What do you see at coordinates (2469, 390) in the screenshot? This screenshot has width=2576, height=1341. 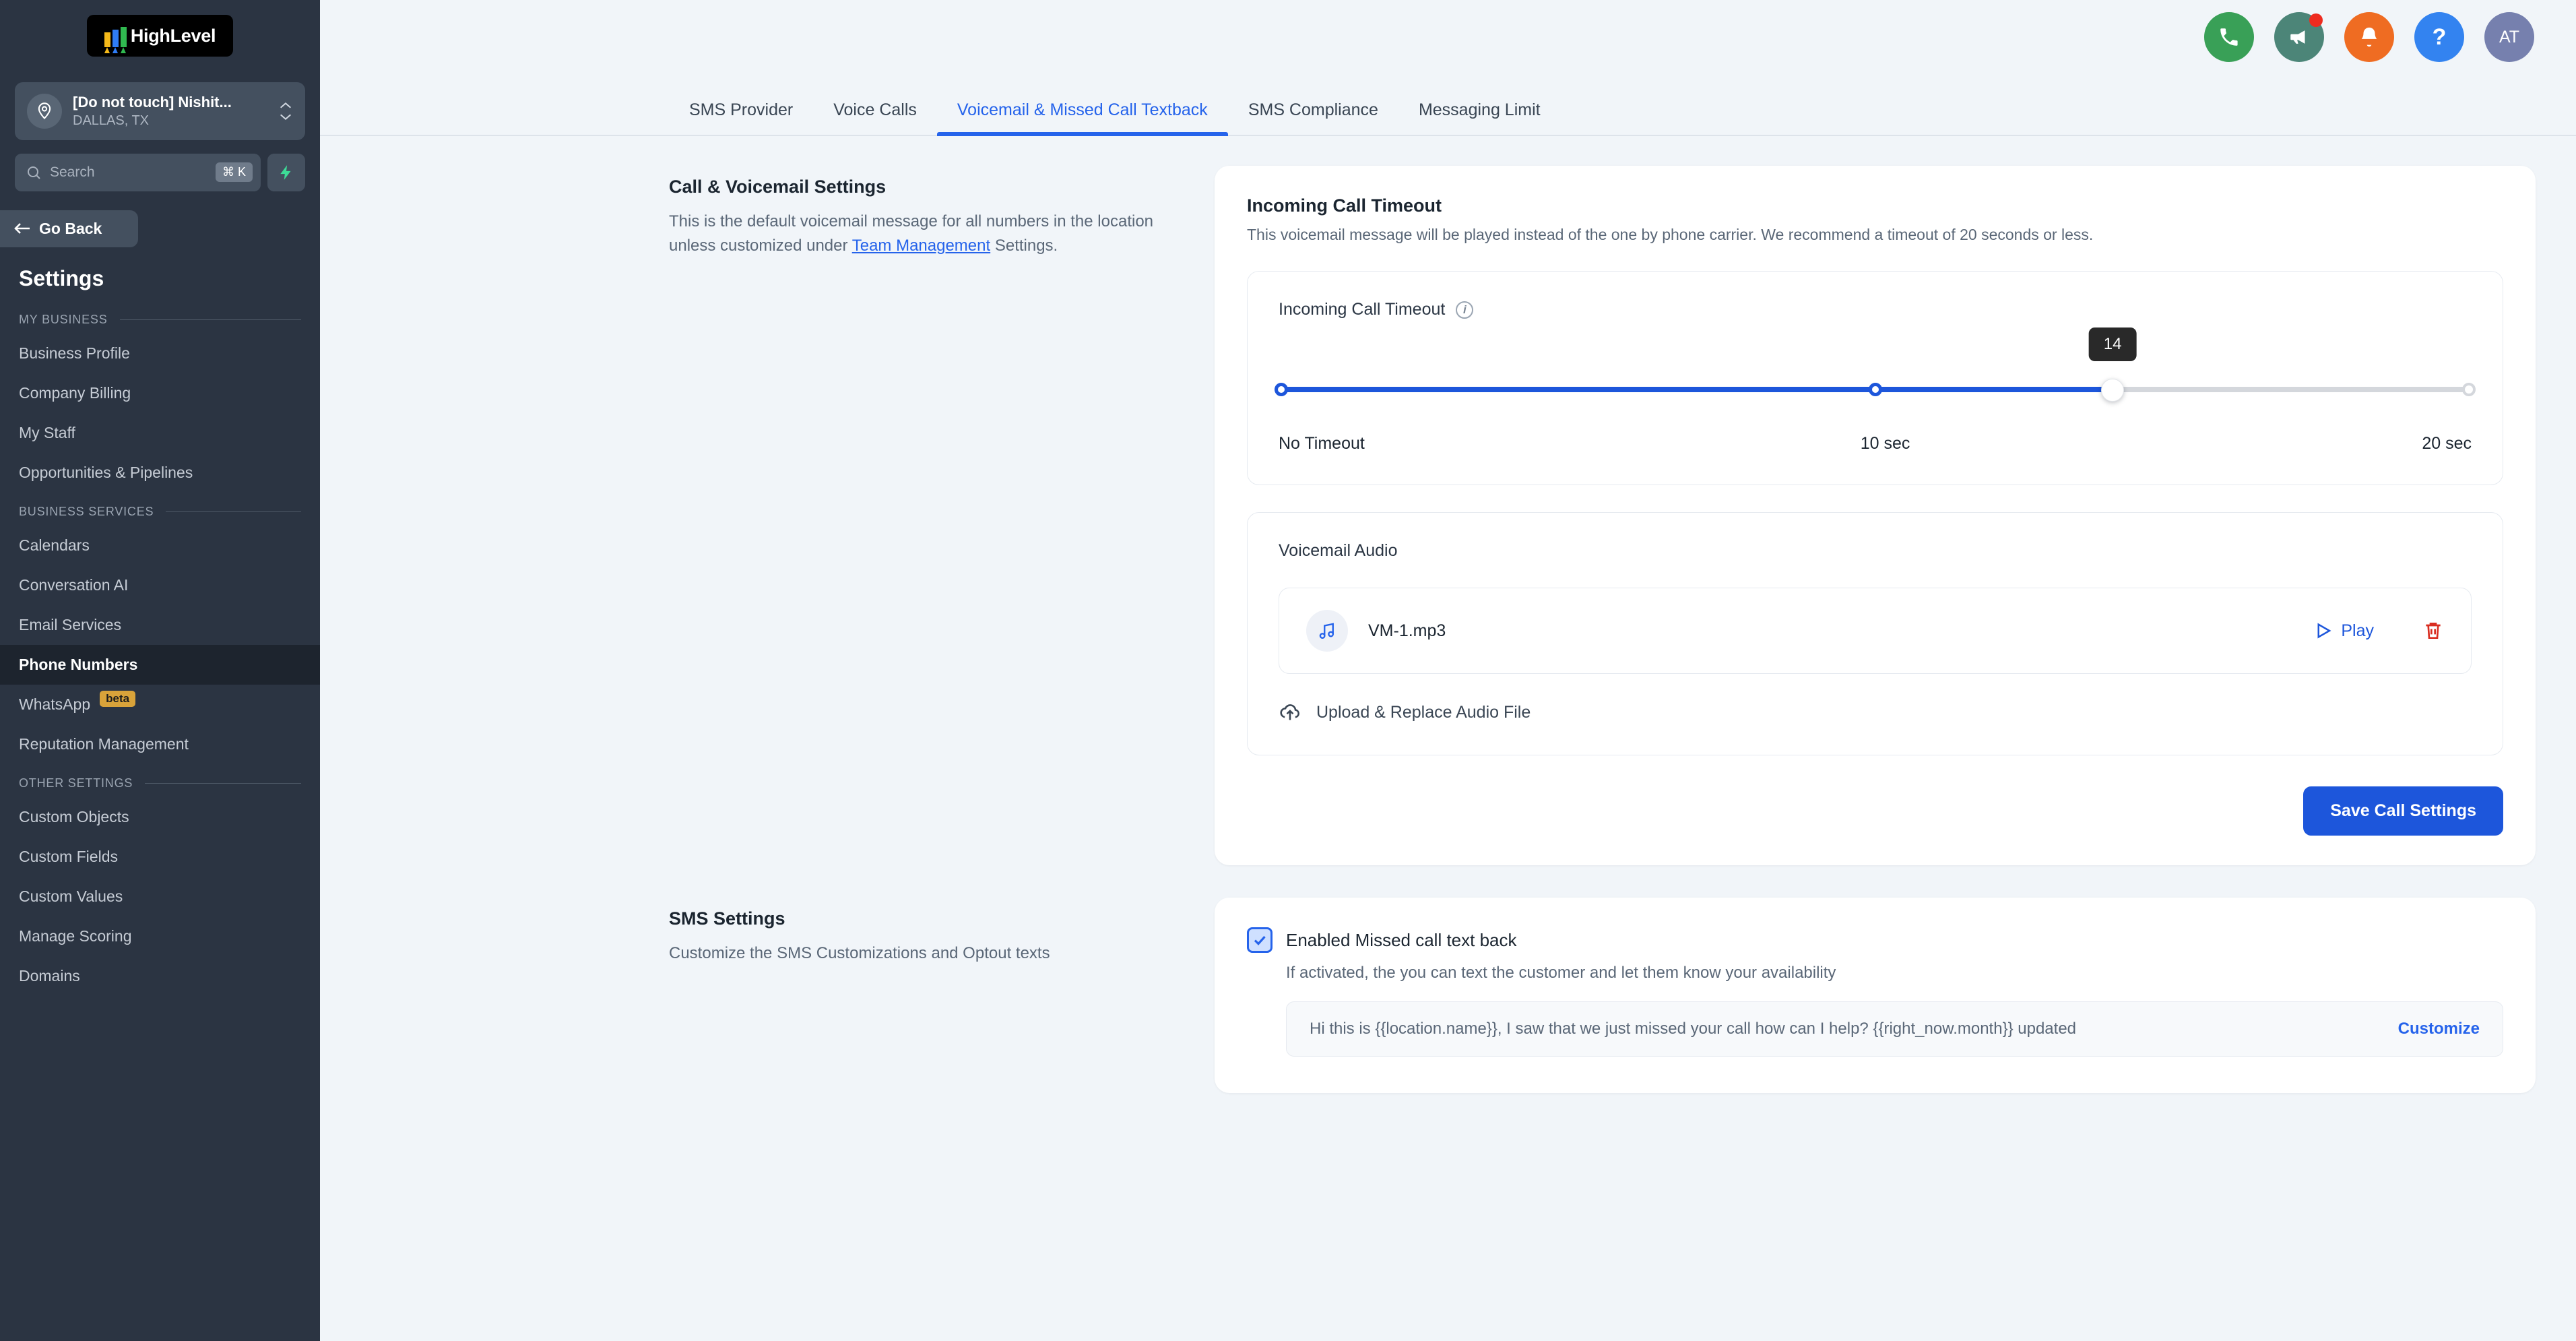 I see `slider-tick-max` at bounding box center [2469, 390].